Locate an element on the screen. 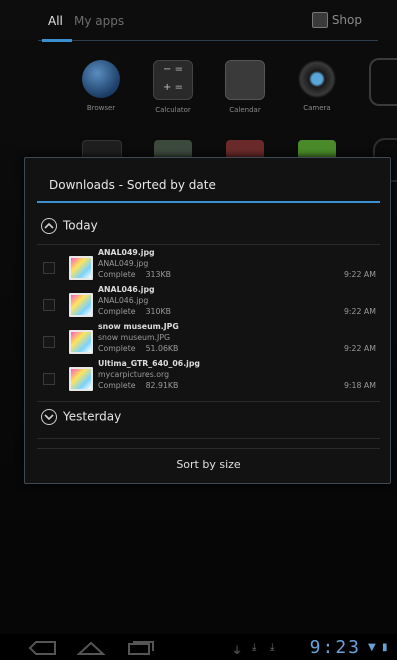 This screenshot has height=660, width=397. shop-icon is located at coordinates (320, 20).